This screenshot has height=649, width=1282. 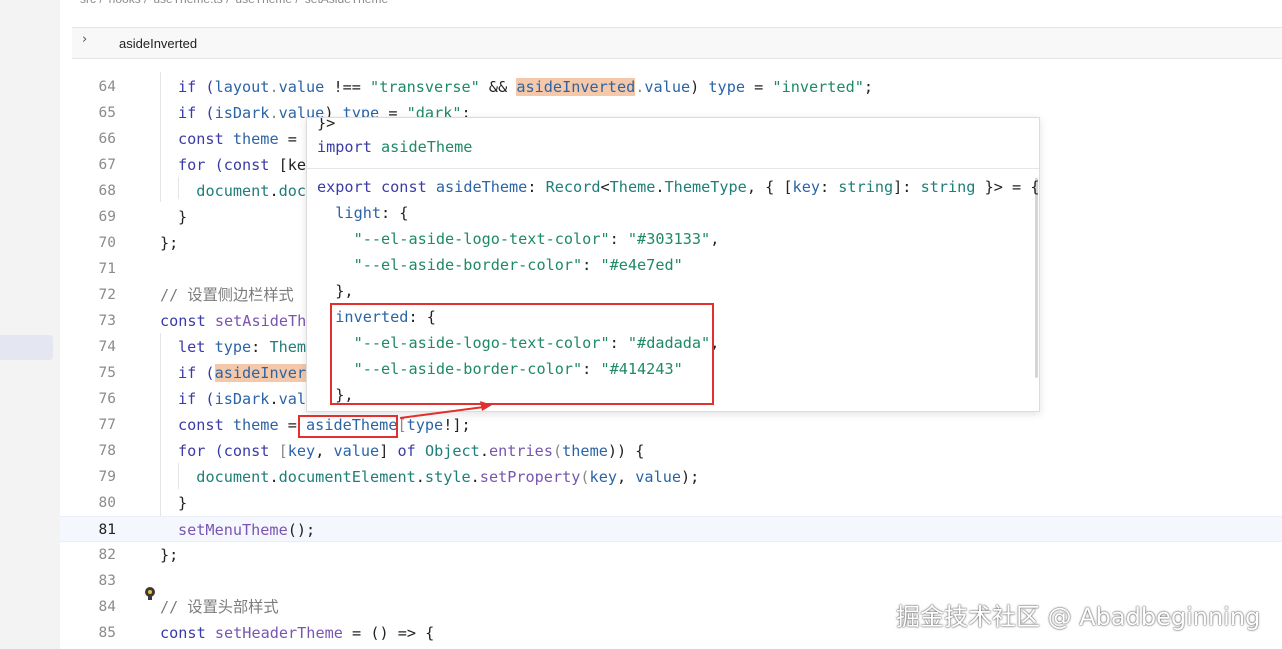 I want to click on code-token: if (, so click(x=196, y=399).